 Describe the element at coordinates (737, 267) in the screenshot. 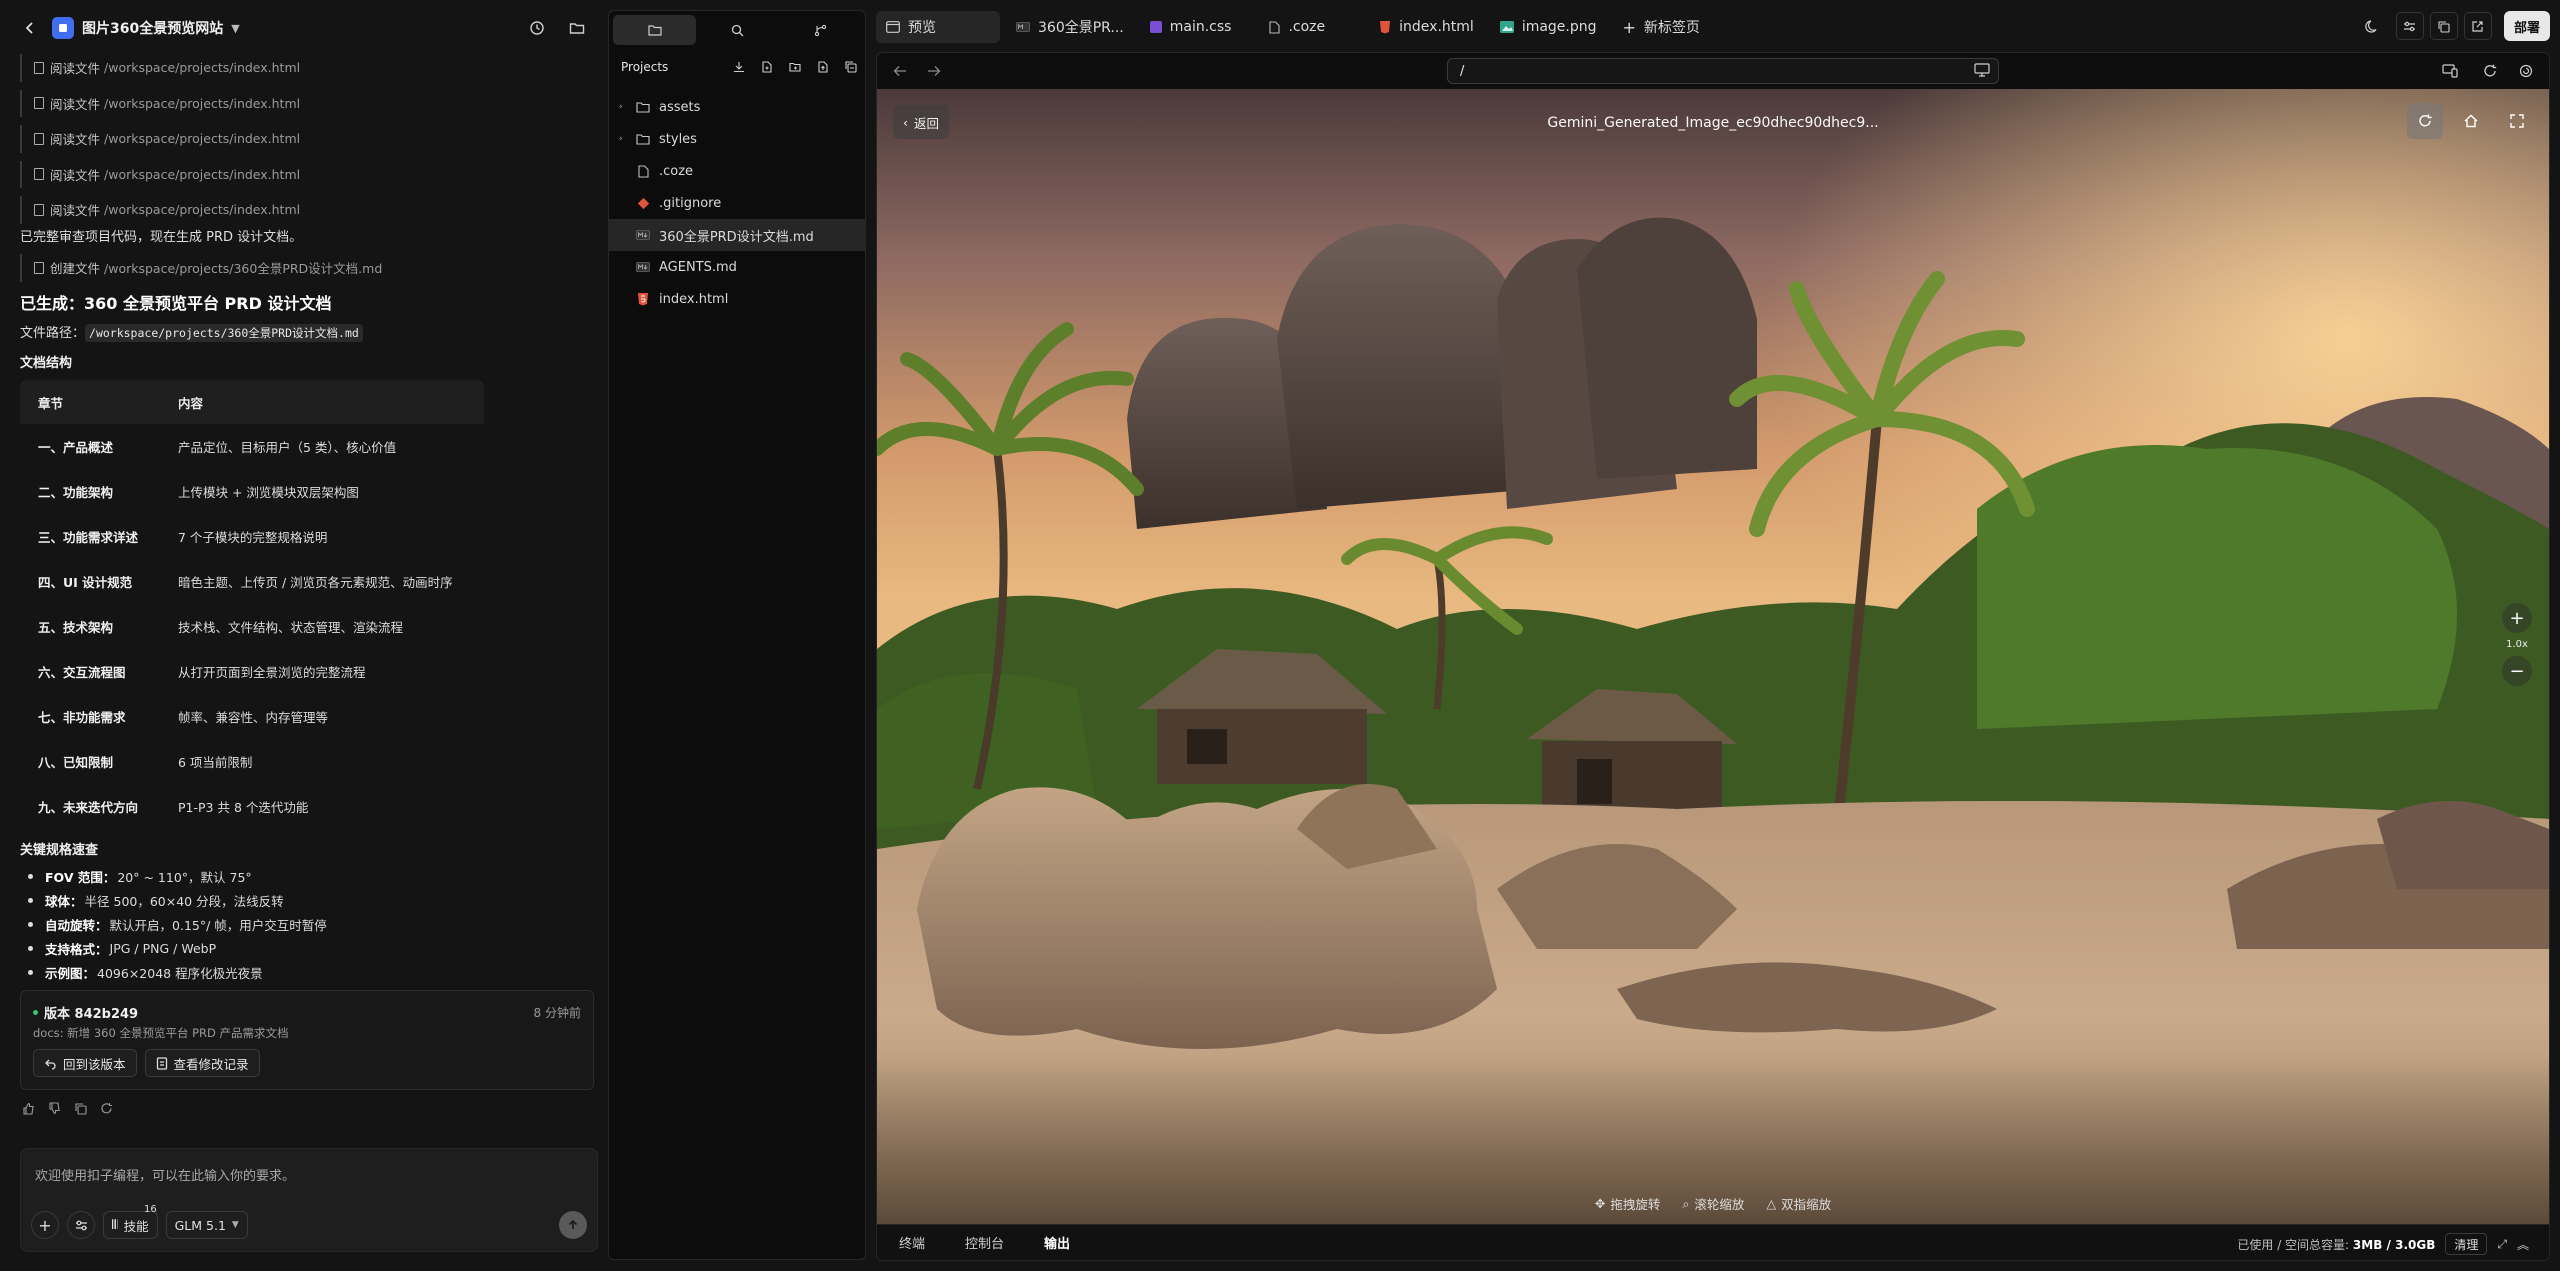

I see `tree-item-agents-md: AGENTS.md` at that location.